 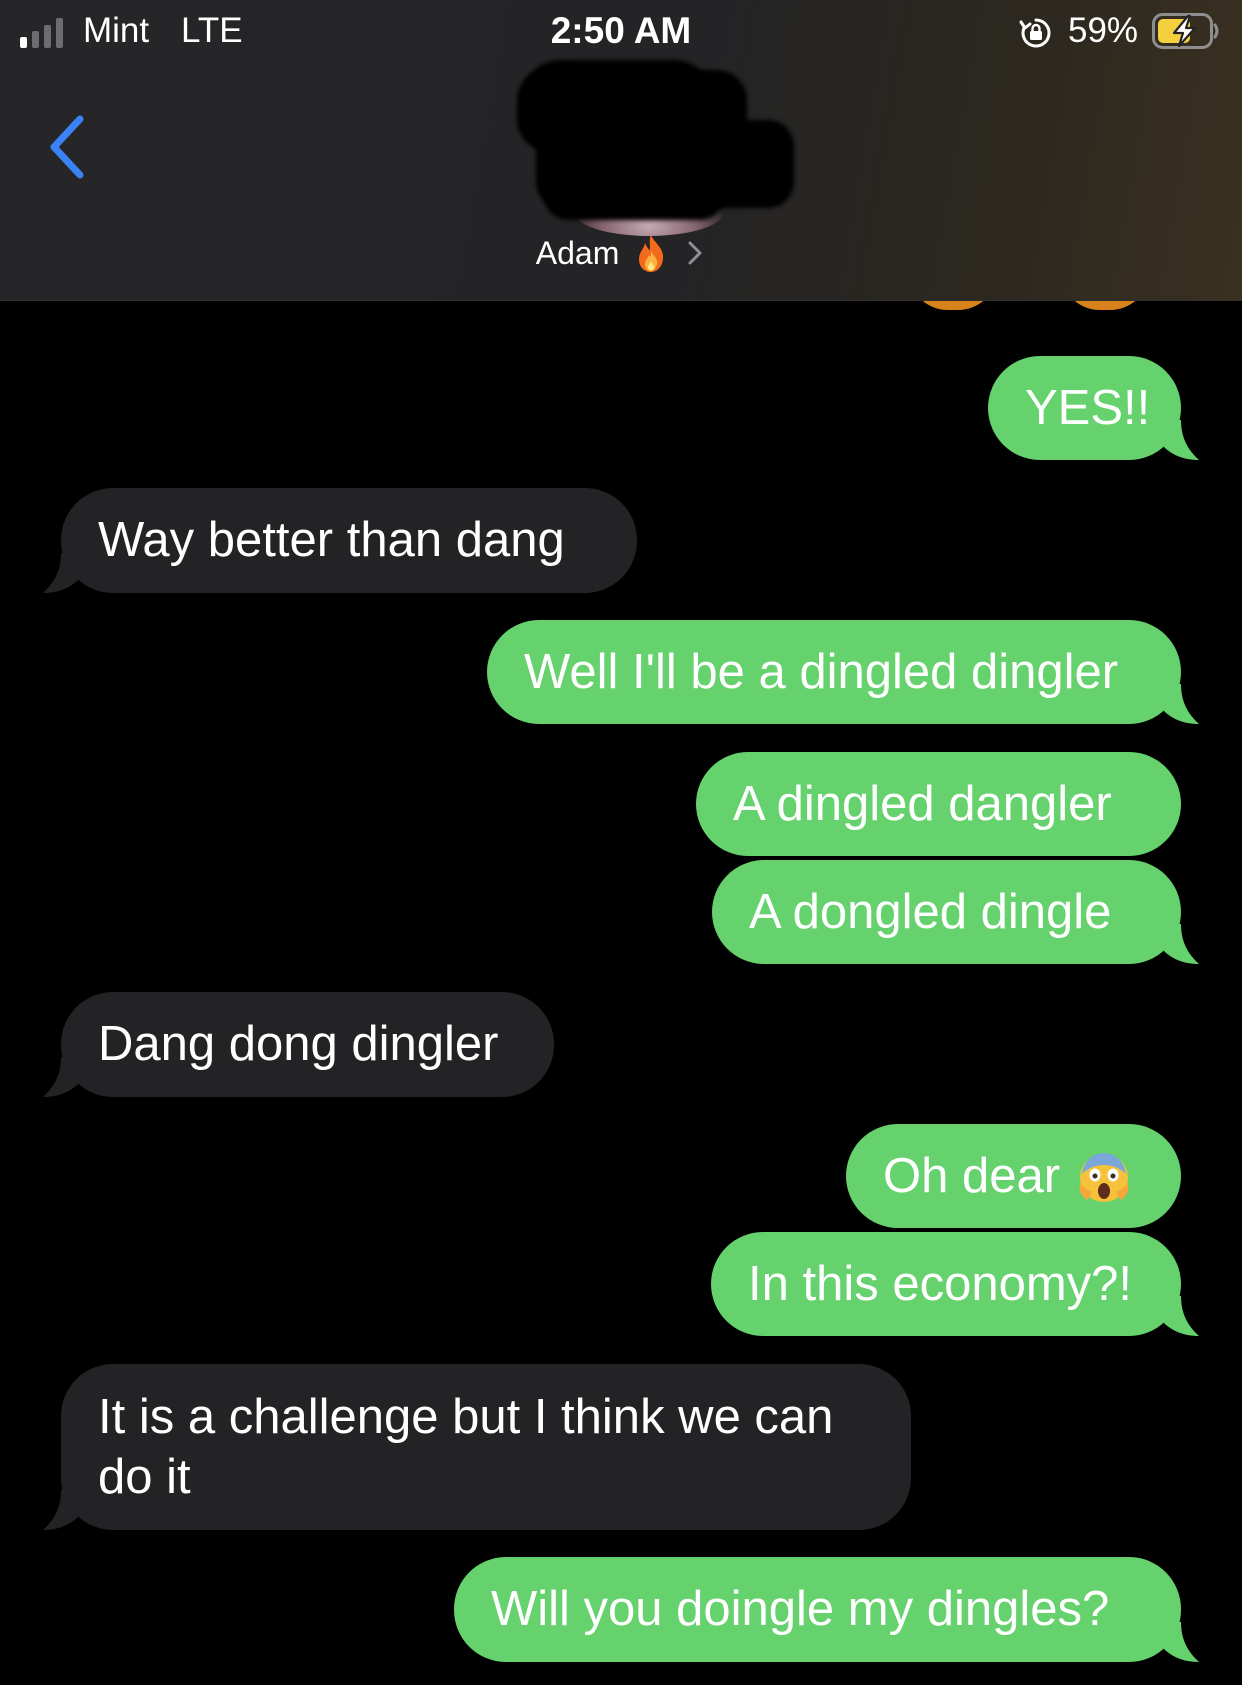 I want to click on orientation-lock-icon, so click(x=1035, y=33).